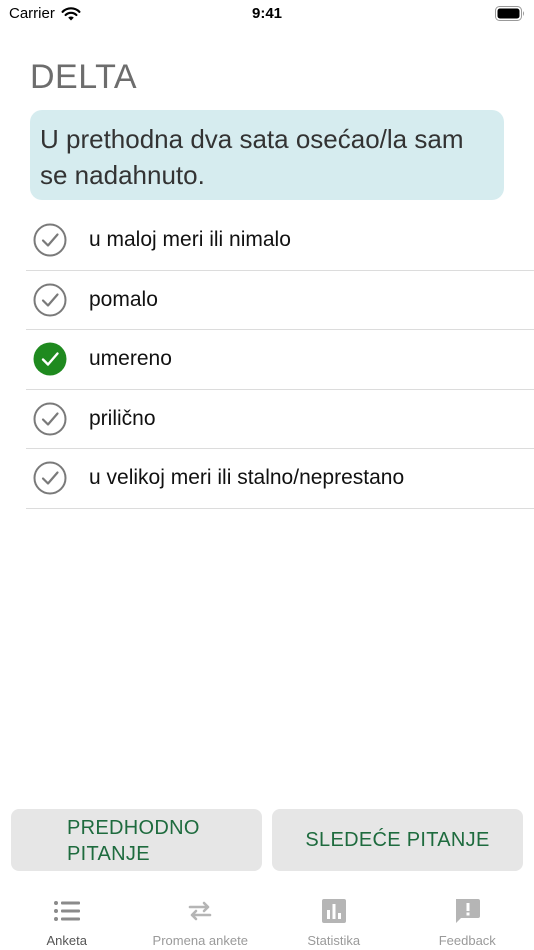 This screenshot has width=534, height=950. Describe the element at coordinates (280, 300) in the screenshot. I see `option-item: pomalo` at that location.